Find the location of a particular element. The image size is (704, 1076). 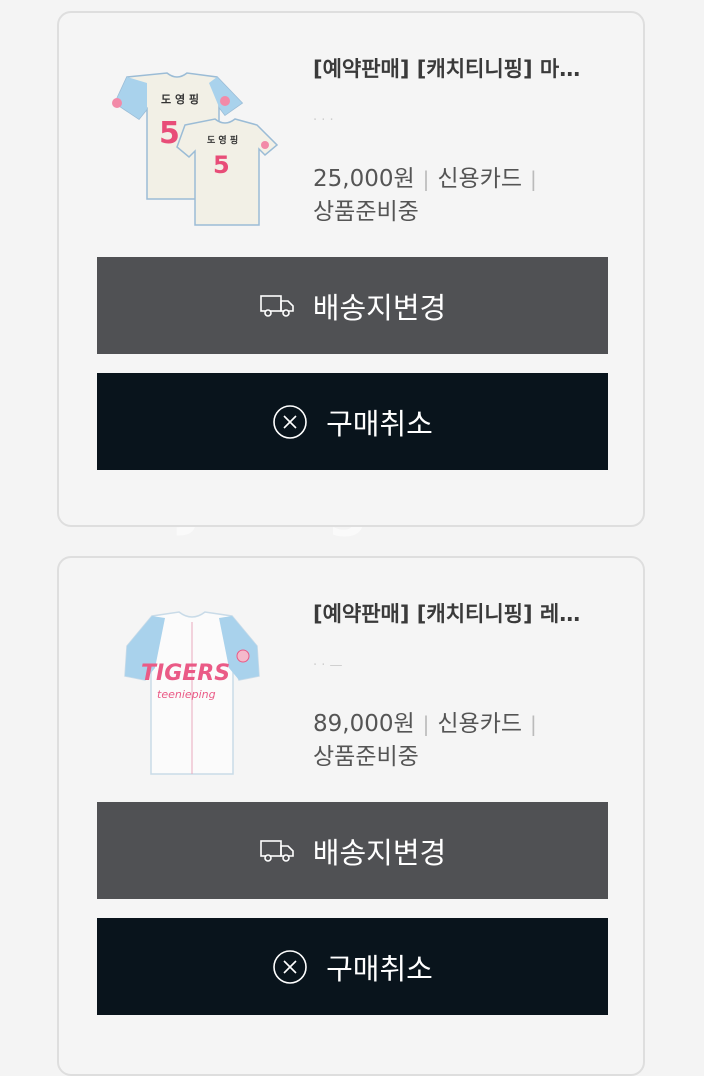

product-option: · · — is located at coordinates (328, 665).